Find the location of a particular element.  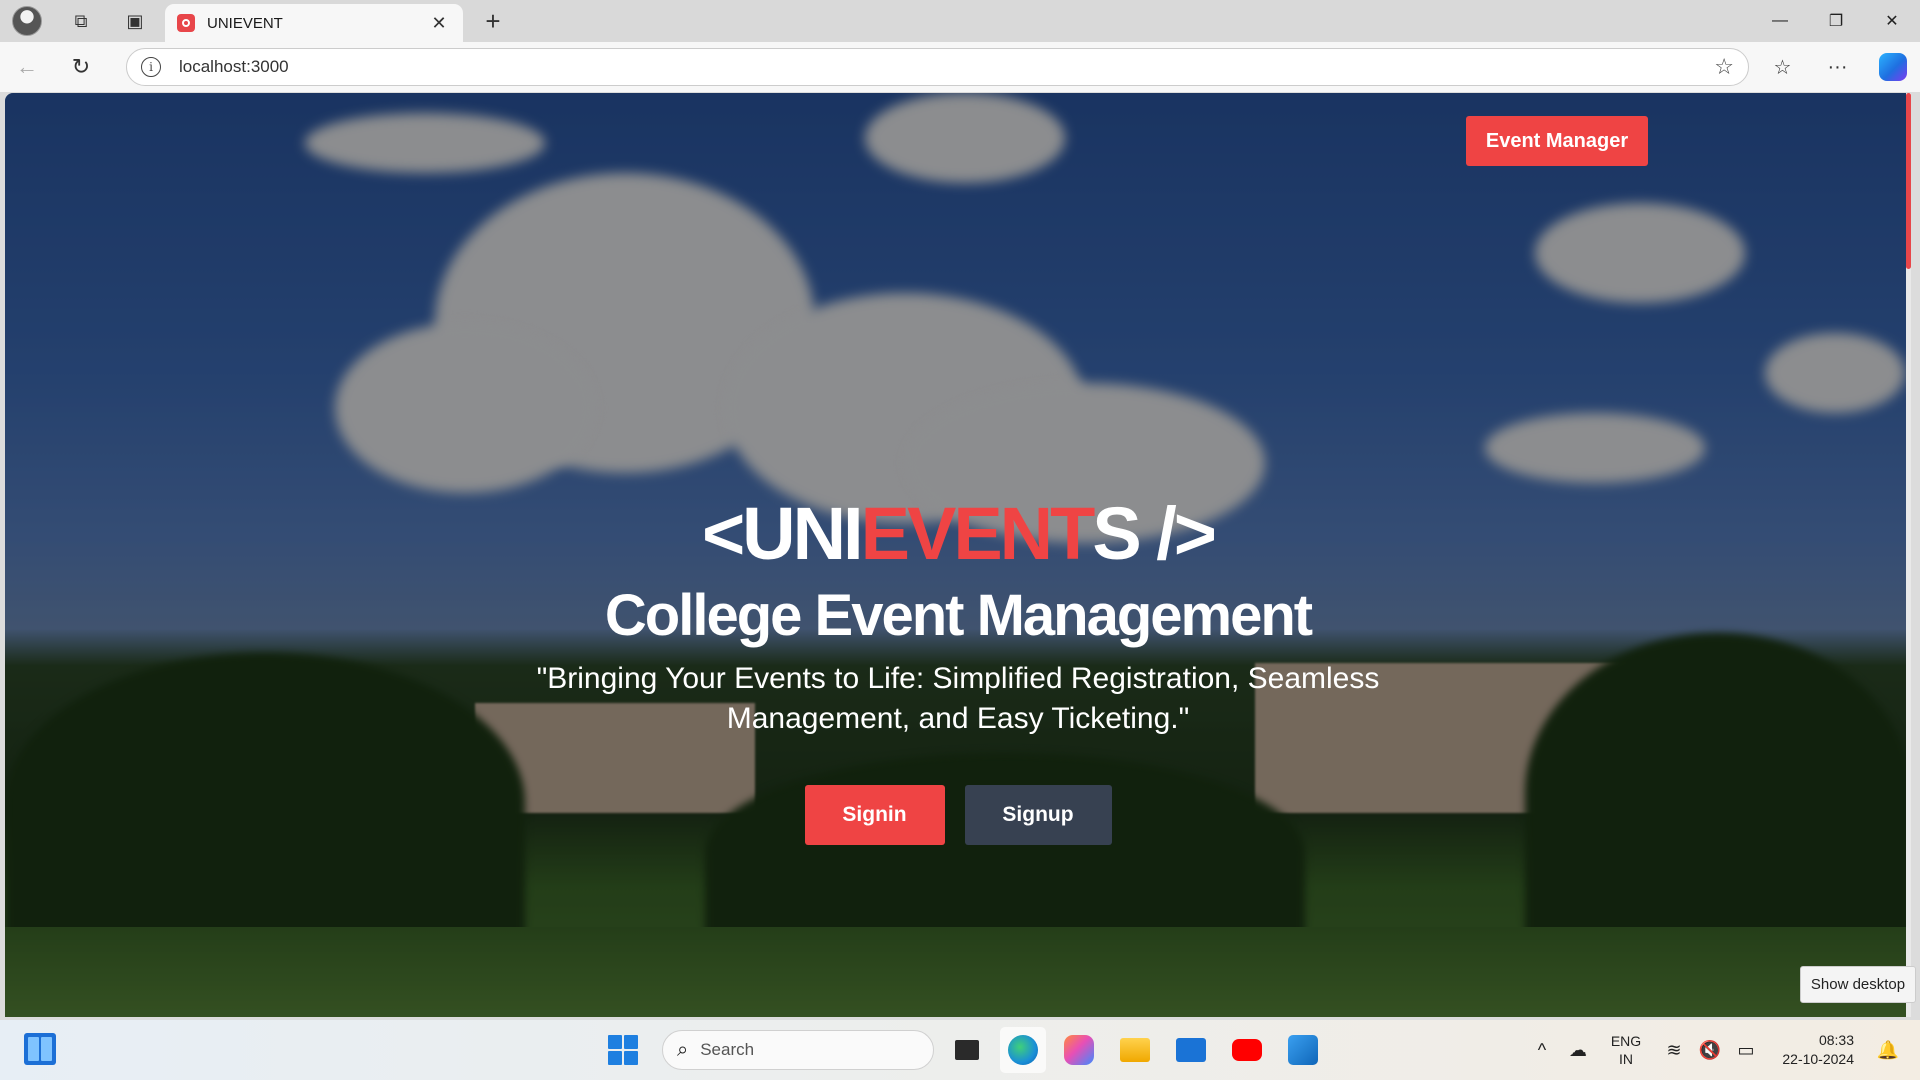

show-desktop-tooltip: Show desktop is located at coordinates (1858, 984).